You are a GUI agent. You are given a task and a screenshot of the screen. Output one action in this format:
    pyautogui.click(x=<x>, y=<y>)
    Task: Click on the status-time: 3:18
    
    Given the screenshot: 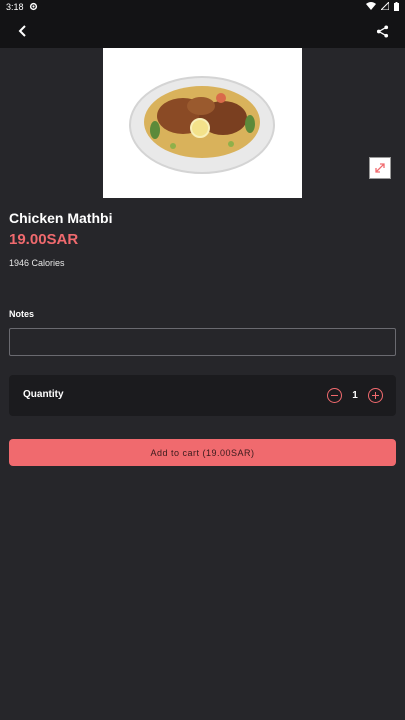 What is the action you would take?
    pyautogui.click(x=15, y=7)
    